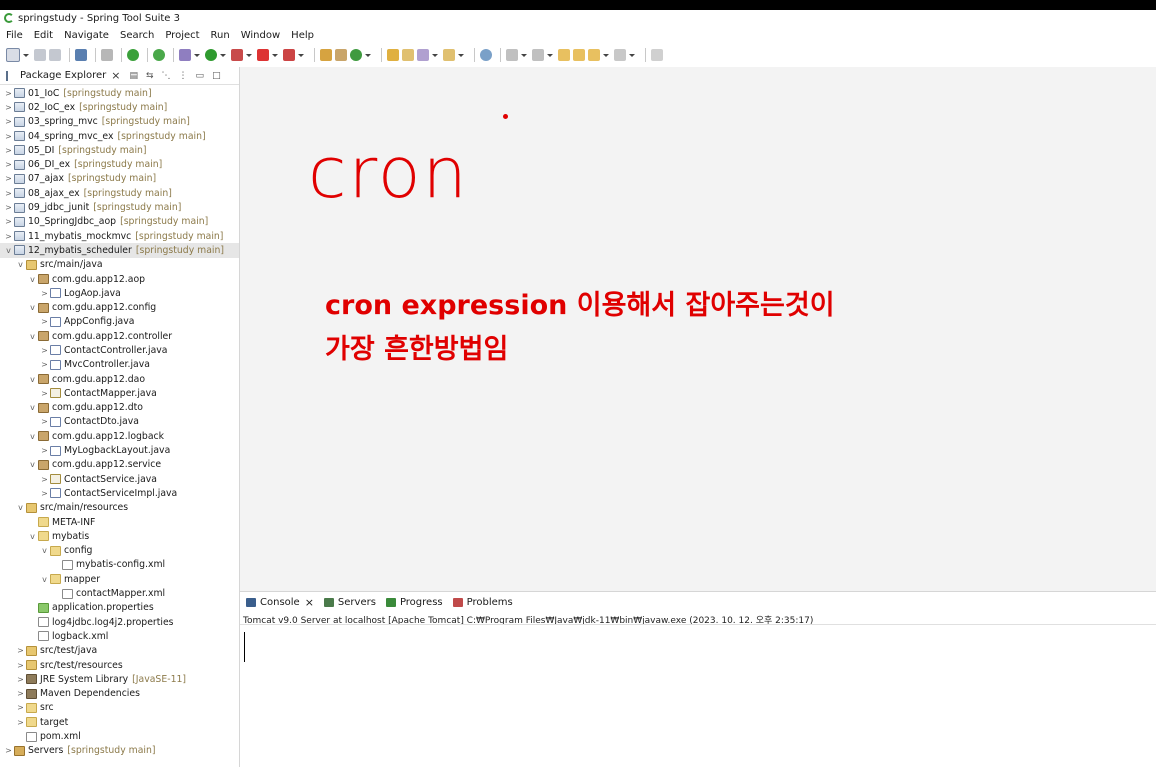 Image resolution: width=1156 pixels, height=768 pixels. I want to click on tab-console: Console ×, so click(280, 602).